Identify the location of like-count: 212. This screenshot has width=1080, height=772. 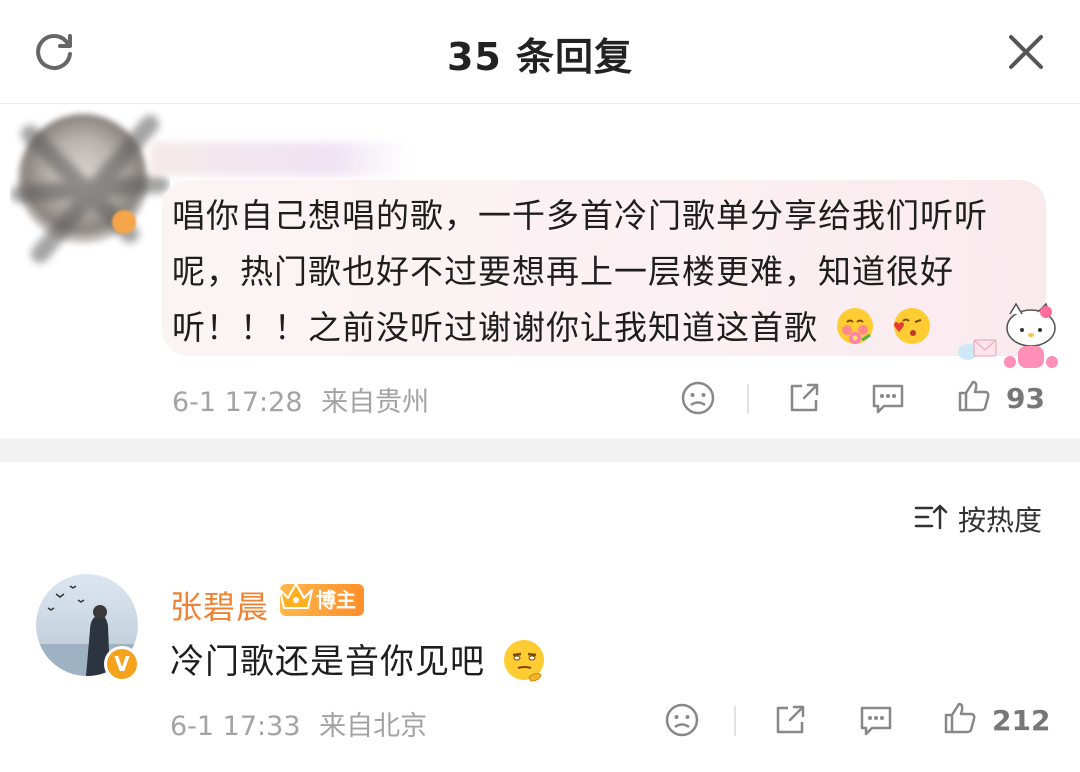
(1021, 720).